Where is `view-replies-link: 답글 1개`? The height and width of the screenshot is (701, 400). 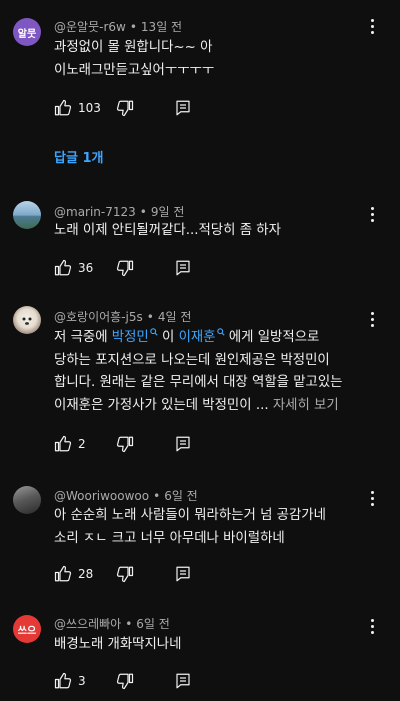
view-replies-link: 답글 1개 is located at coordinates (78, 156).